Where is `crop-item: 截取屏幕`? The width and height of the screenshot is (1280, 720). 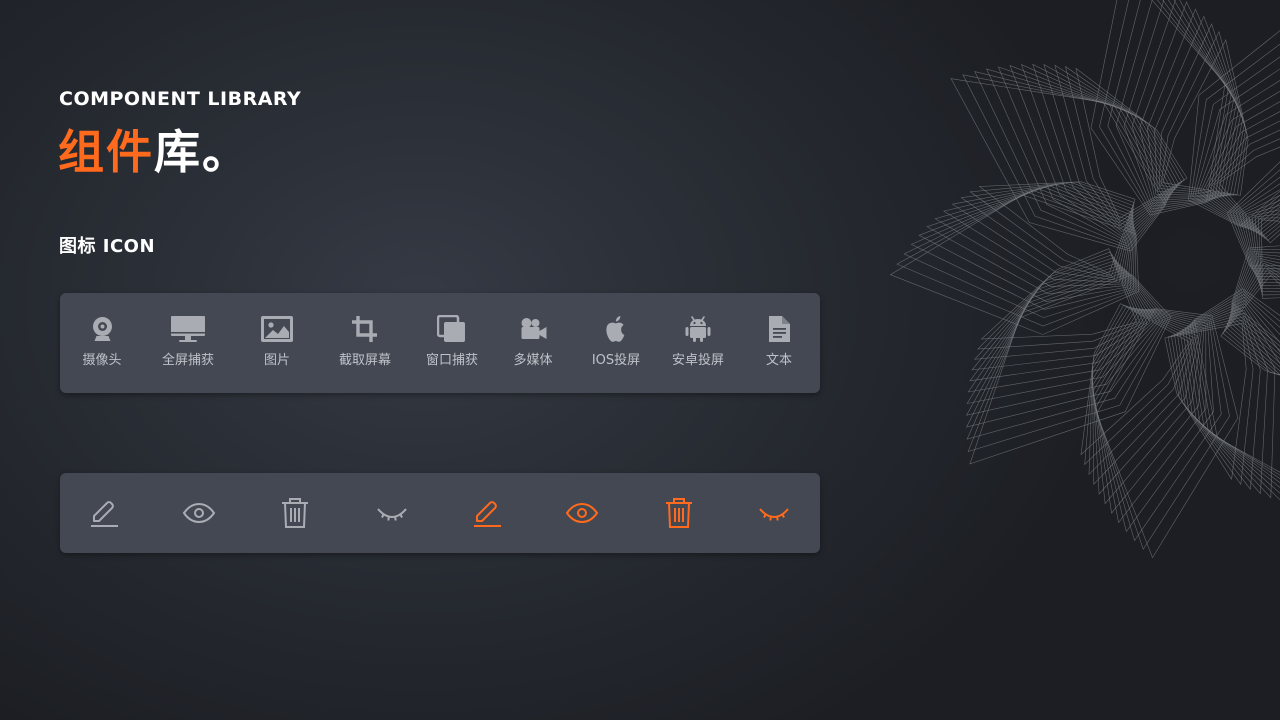
crop-item: 截取屏幕 is located at coordinates (365, 341).